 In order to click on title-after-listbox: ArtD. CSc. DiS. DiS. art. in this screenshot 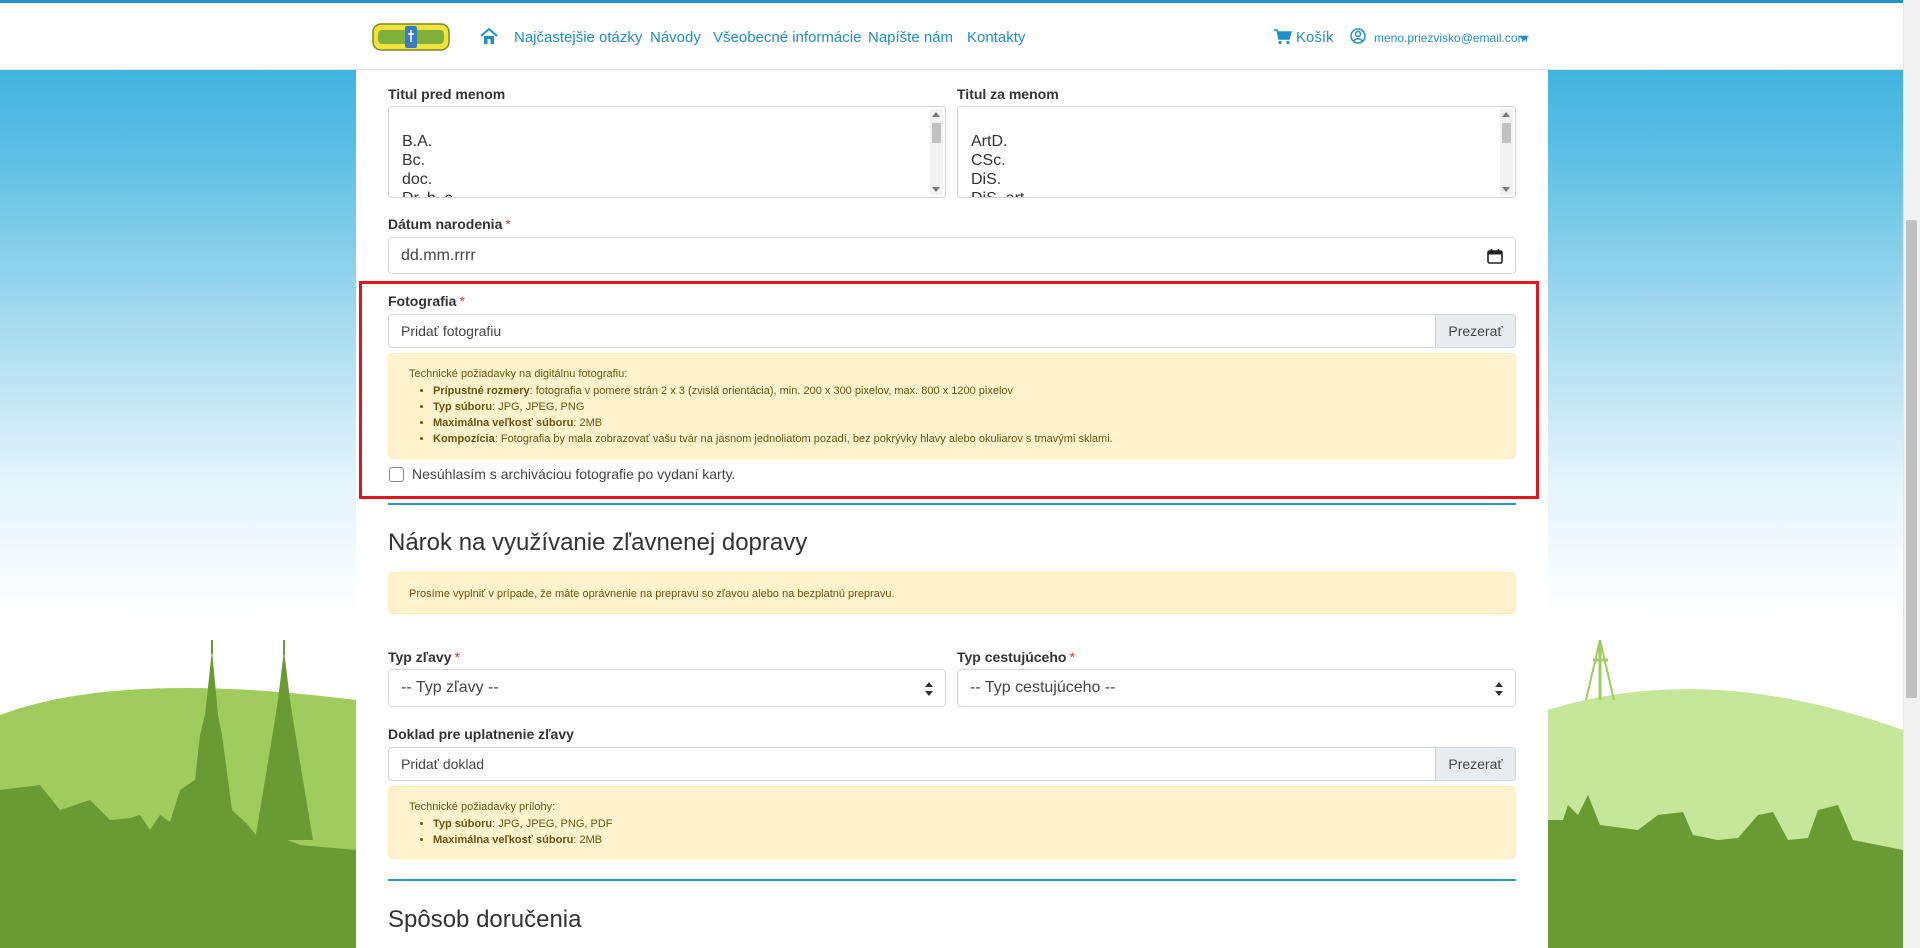, I will do `click(1236, 152)`.